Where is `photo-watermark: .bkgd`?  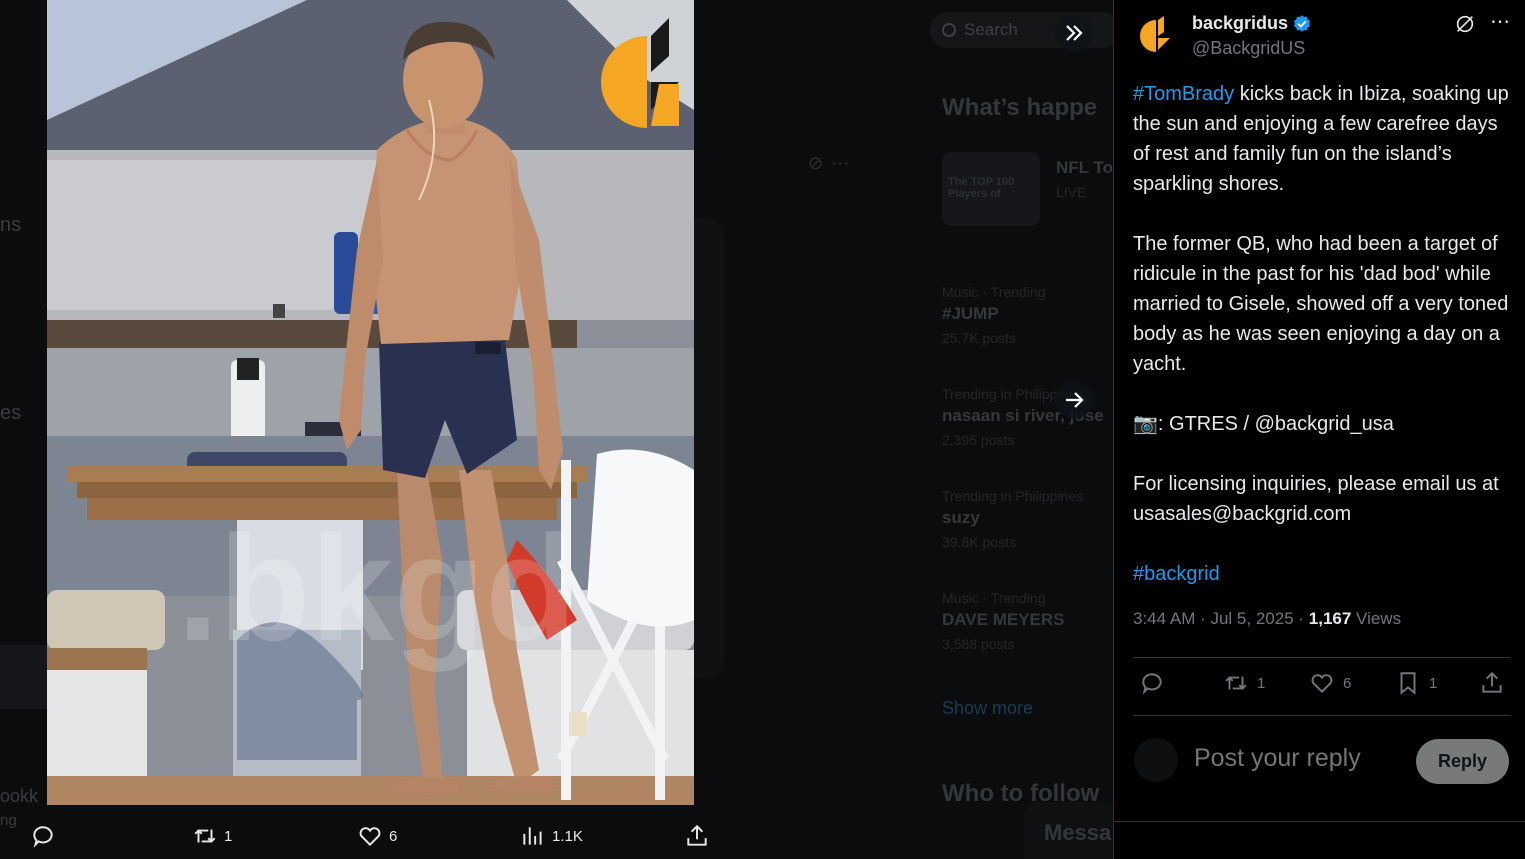 photo-watermark: .bkgd is located at coordinates (377, 588).